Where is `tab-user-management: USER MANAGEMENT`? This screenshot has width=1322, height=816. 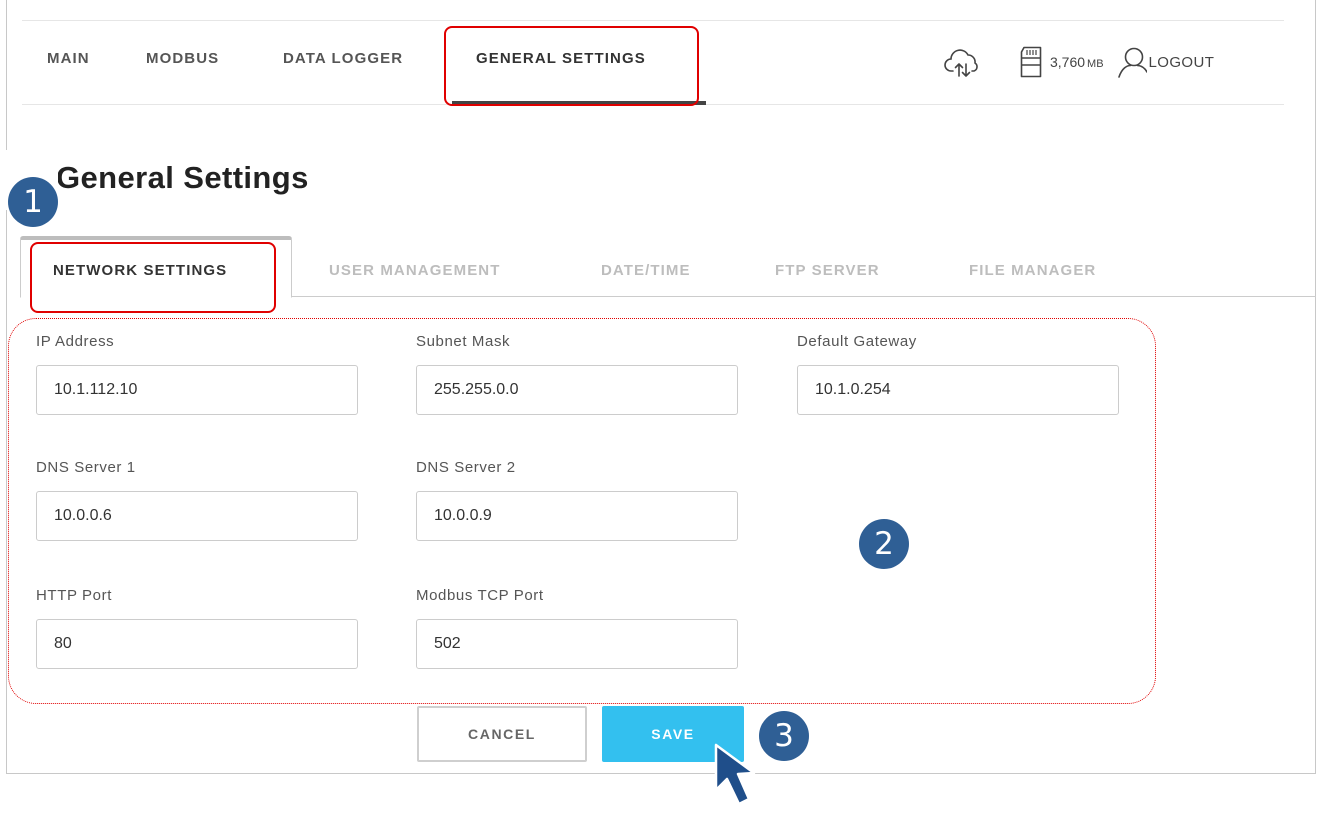
tab-user-management: USER MANAGEMENT is located at coordinates (415, 270).